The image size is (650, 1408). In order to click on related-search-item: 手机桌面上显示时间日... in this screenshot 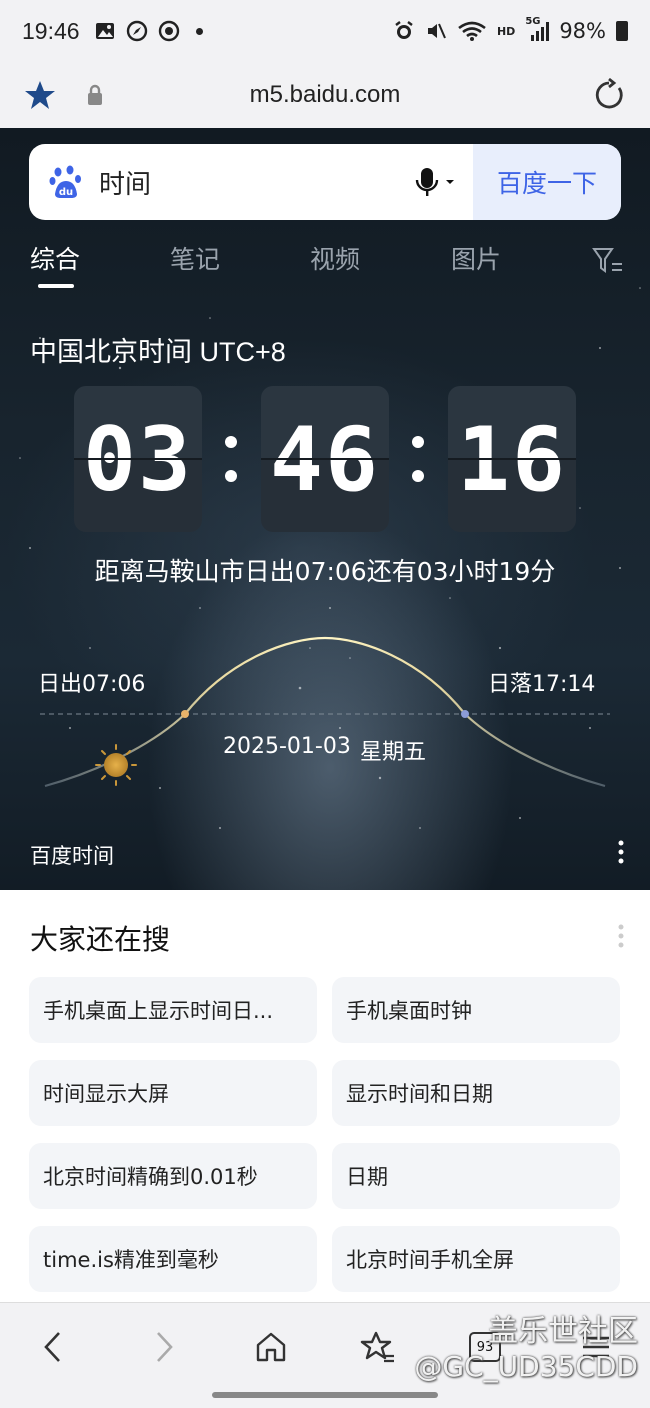, I will do `click(173, 1010)`.